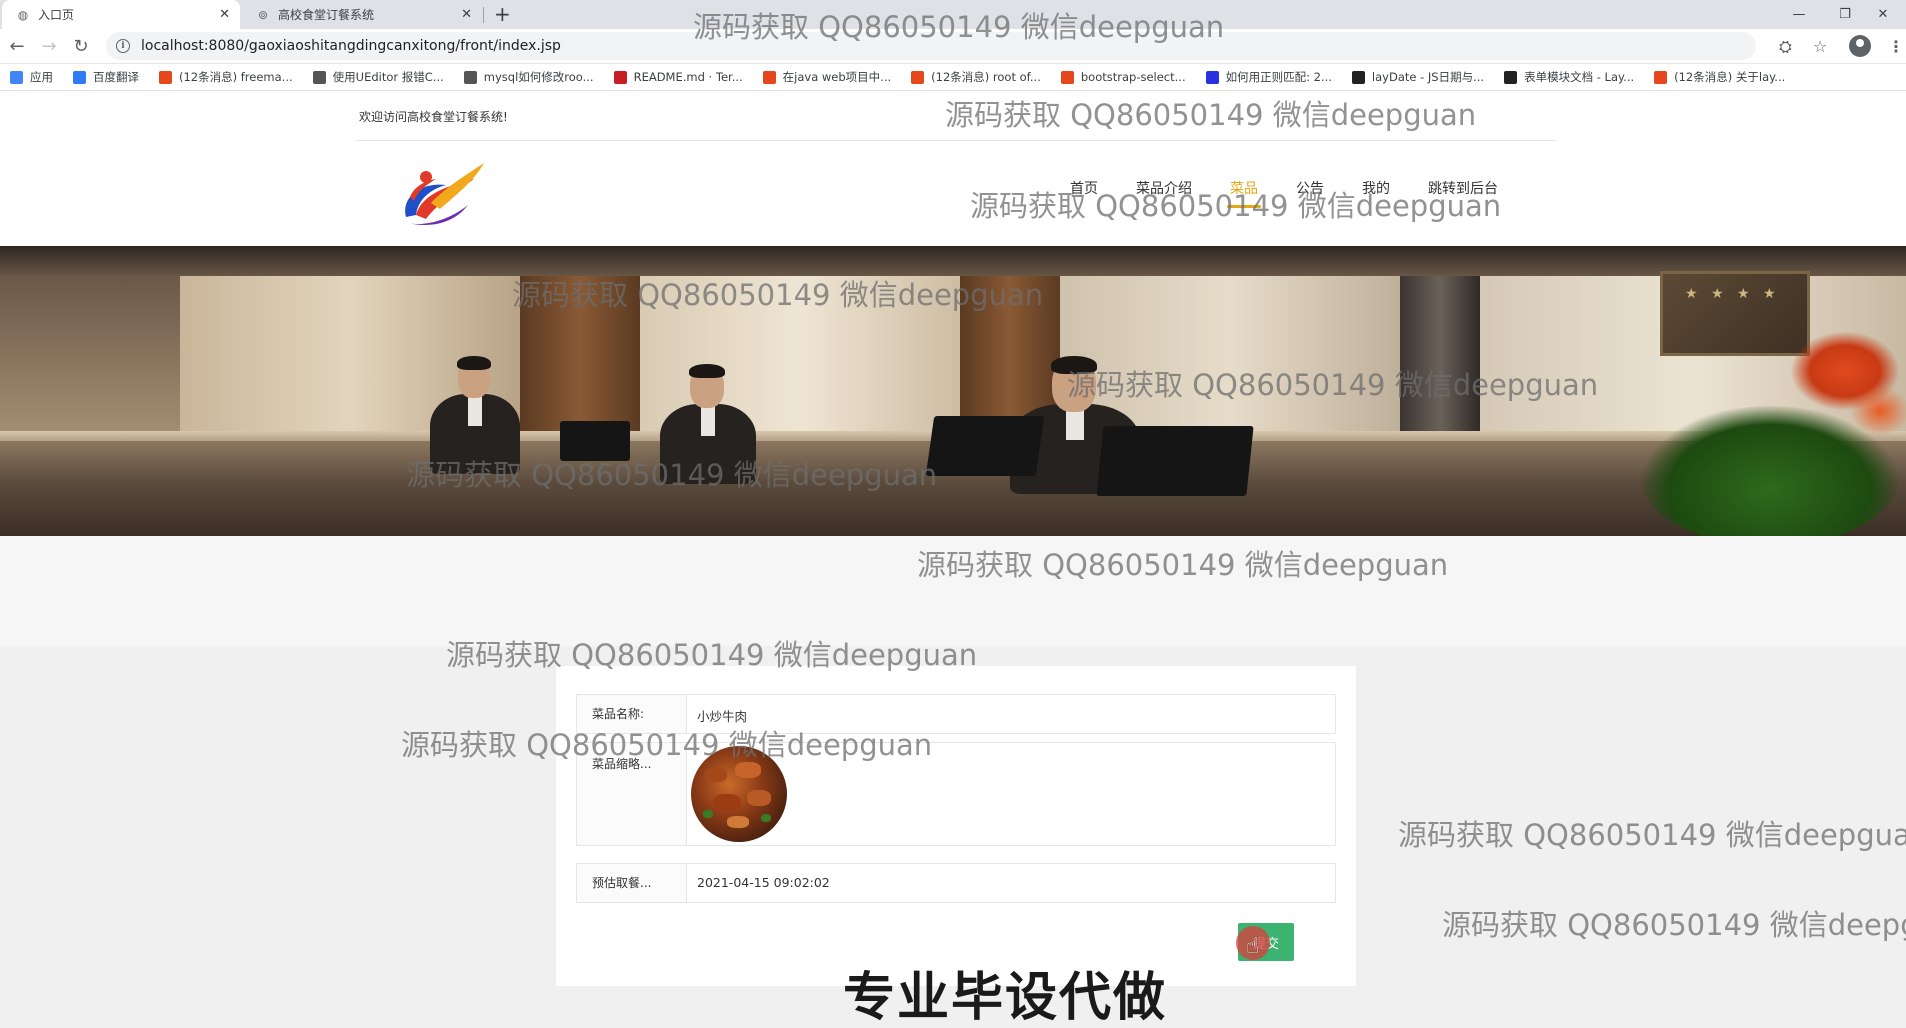 This screenshot has height=1028, width=1906. Describe the element at coordinates (49, 46) in the screenshot. I see `forward-arrow-icon: →` at that location.